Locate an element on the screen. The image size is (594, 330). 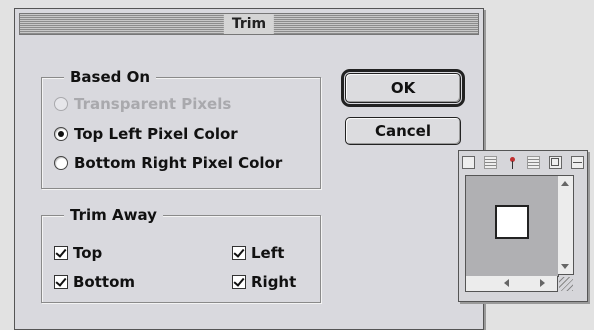
cancel-button: Cancel is located at coordinates (403, 131).